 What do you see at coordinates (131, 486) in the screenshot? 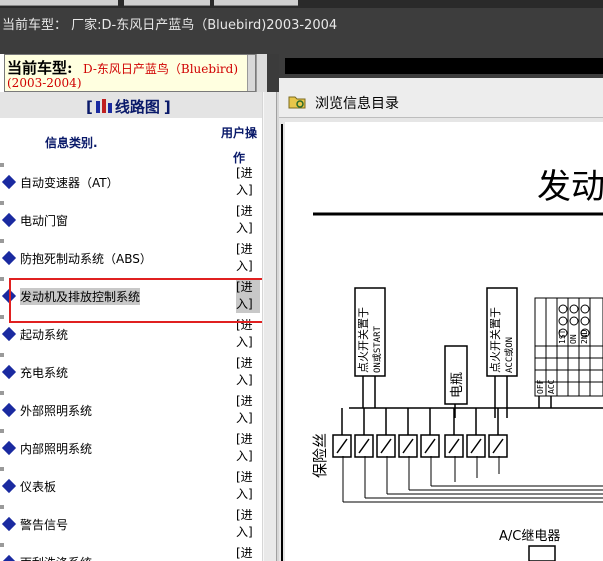
I see `list-item: 仪表板 [进入]` at bounding box center [131, 486].